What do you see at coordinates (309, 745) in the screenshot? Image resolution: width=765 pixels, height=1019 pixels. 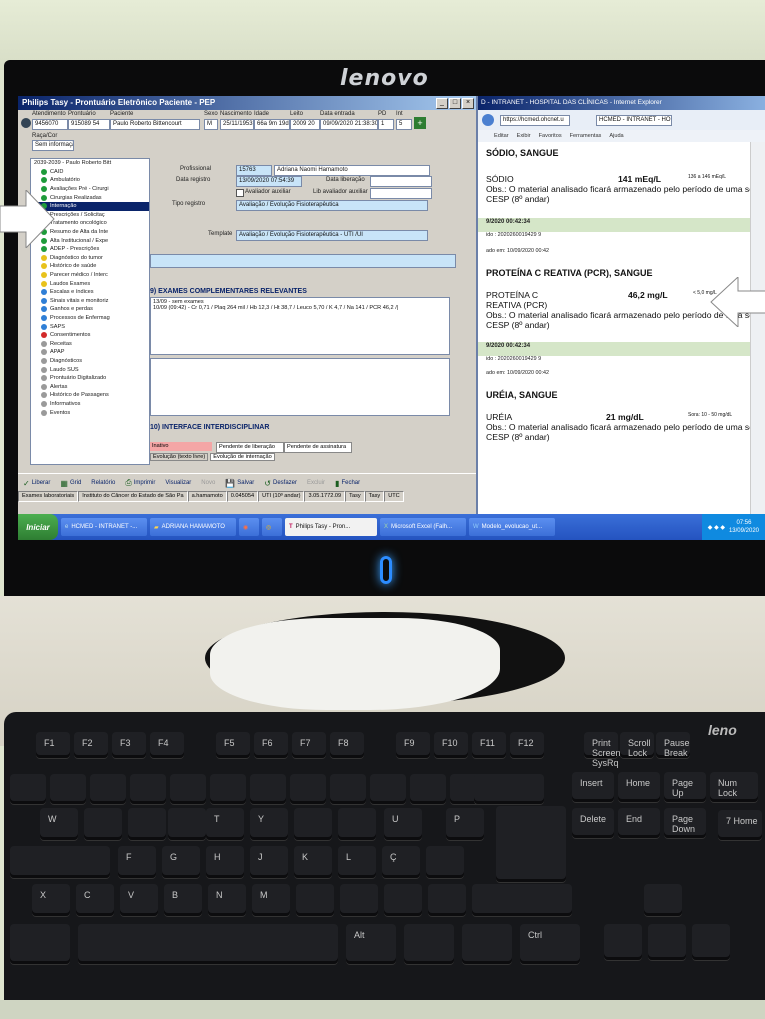 I see `key-f7: F7` at bounding box center [309, 745].